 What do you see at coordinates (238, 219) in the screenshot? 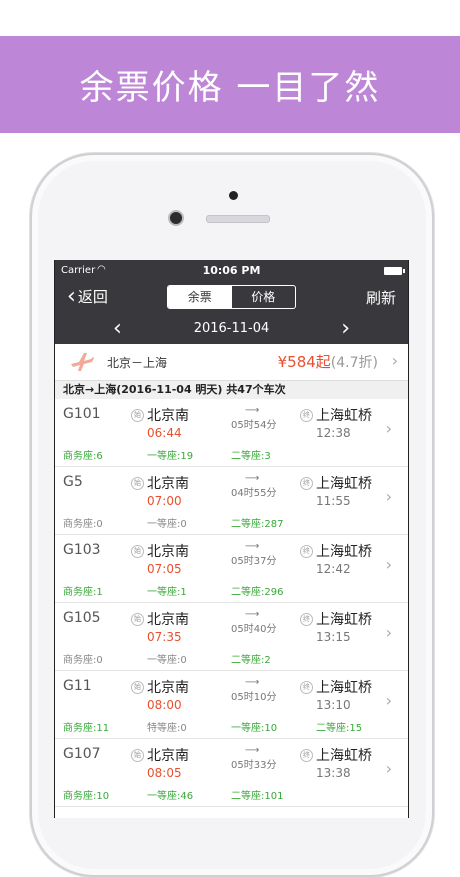
I see `earpiece-speaker` at bounding box center [238, 219].